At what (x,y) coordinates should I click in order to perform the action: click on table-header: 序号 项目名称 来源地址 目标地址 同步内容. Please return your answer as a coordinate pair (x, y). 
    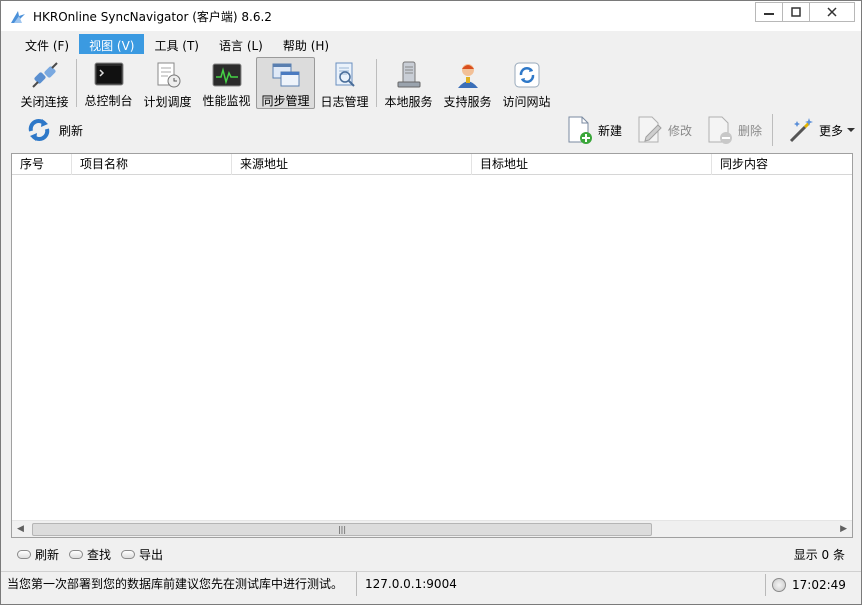
    Looking at the image, I should click on (432, 164).